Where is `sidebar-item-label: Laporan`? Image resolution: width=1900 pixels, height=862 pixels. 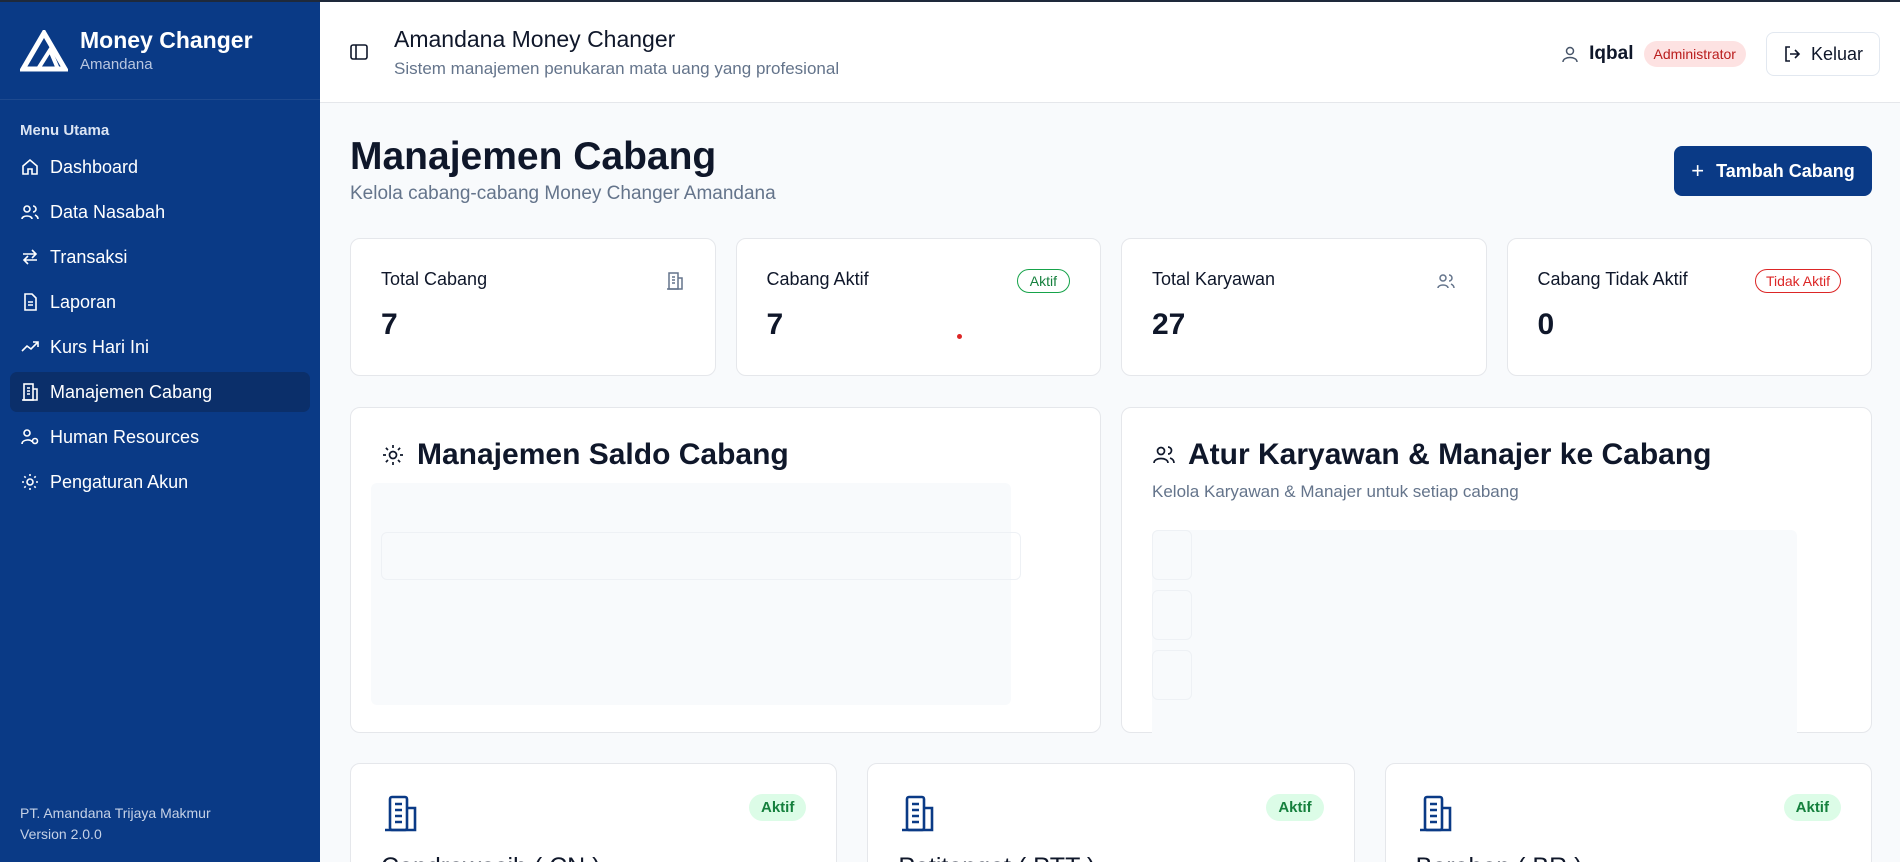
sidebar-item-label: Laporan is located at coordinates (83, 301).